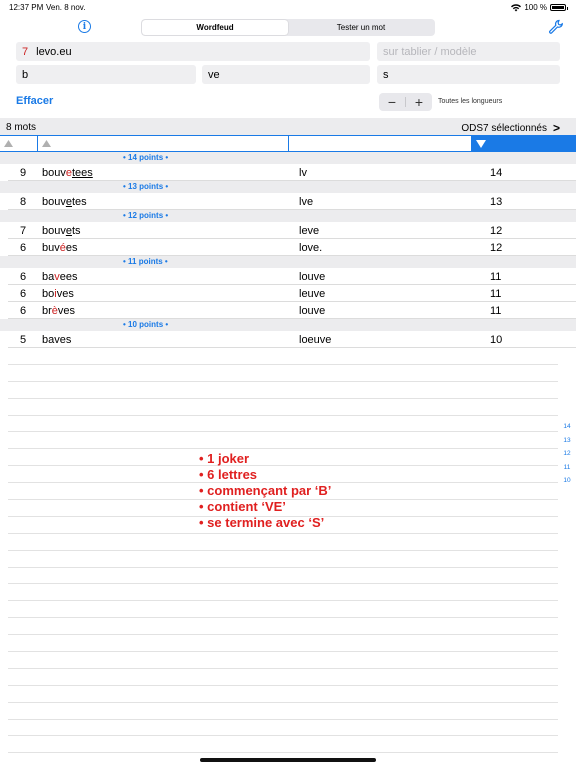  I want to click on sort-down-icon, so click(481, 143).